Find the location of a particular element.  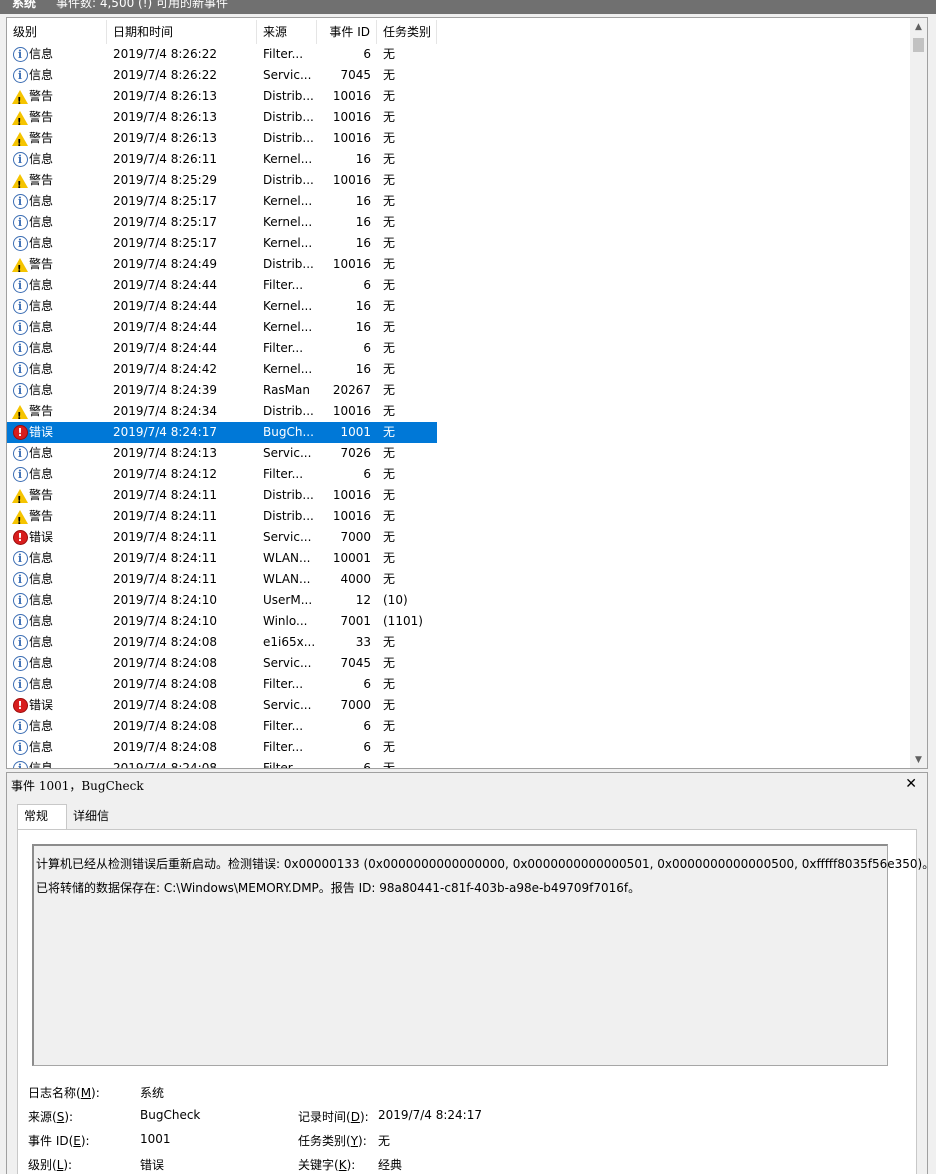

column-header-level: 级别 is located at coordinates (57, 32).